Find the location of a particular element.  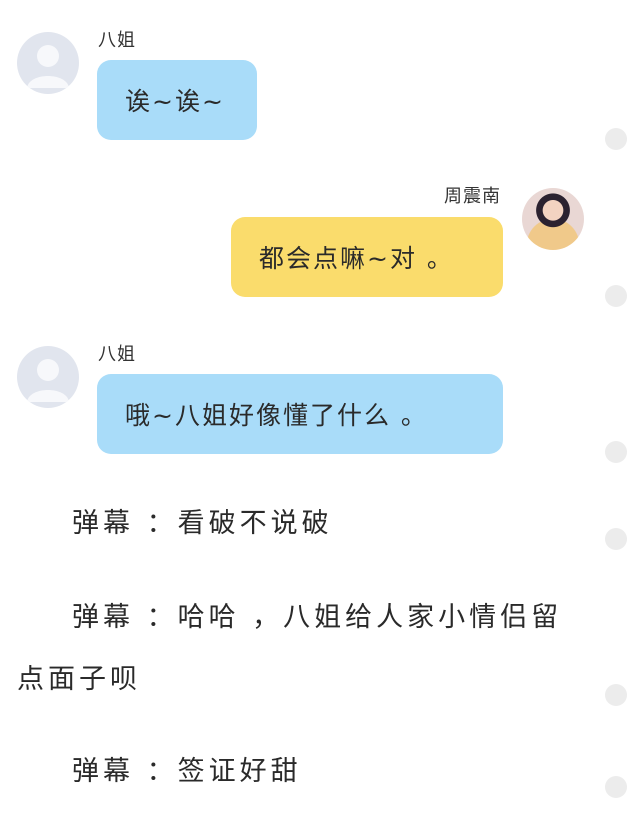

message-bubble: 诶~诶~ is located at coordinates (177, 100).